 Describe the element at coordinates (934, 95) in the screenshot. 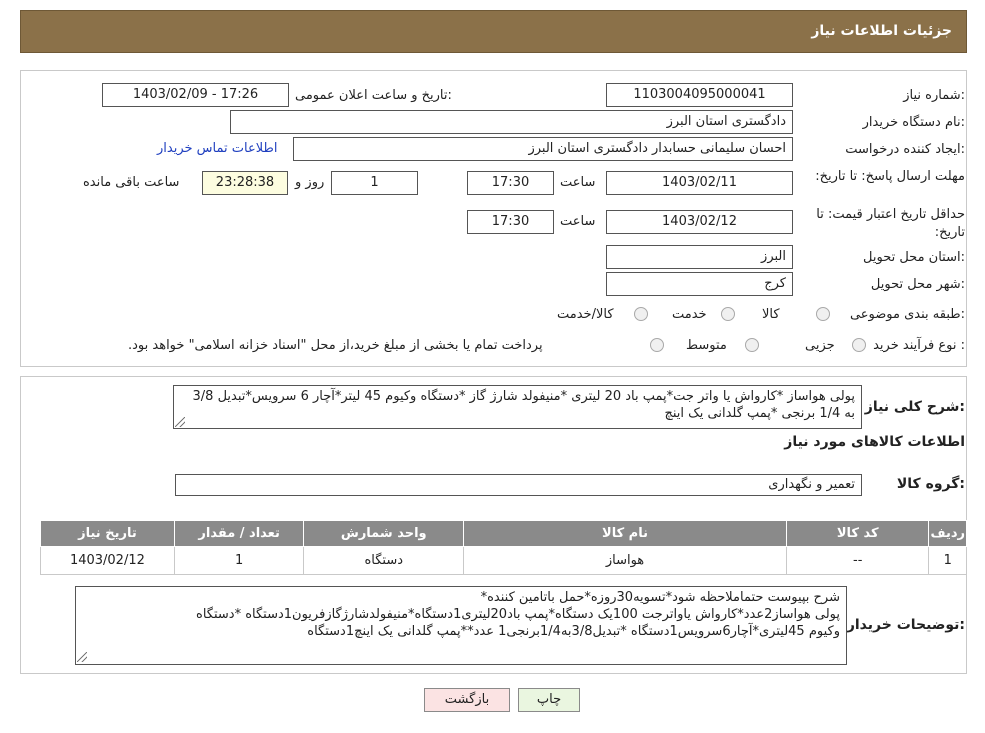

I see `need-number-label: شماره نیاز:` at that location.